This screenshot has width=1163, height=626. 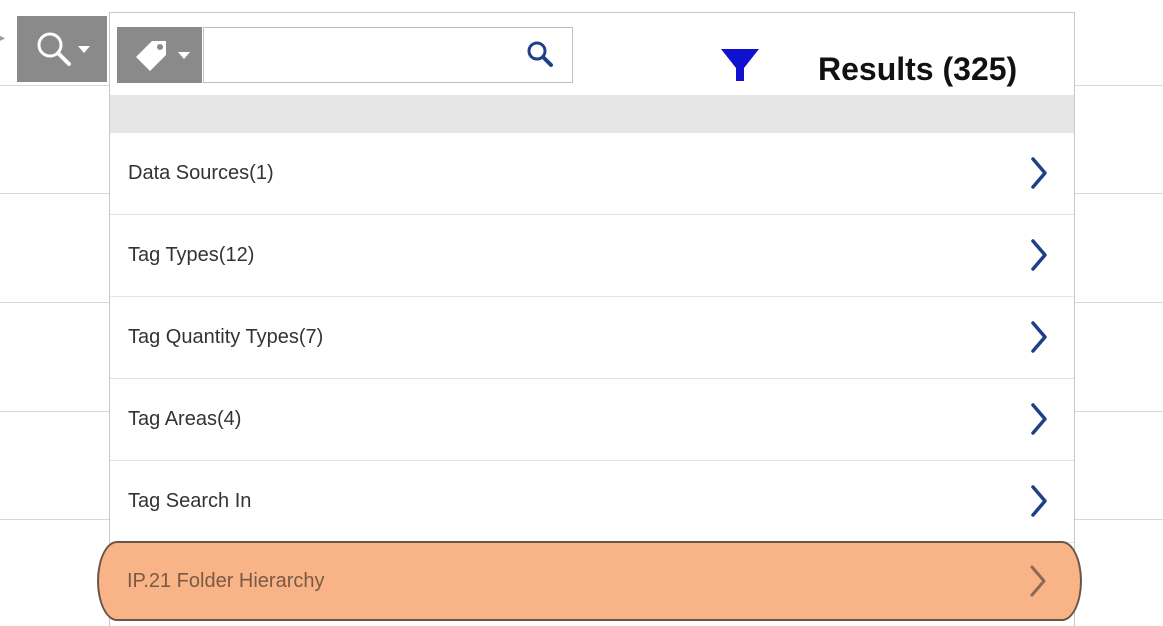 What do you see at coordinates (592, 420) in the screenshot?
I see `filter-item-tag-areas: Tag Areas(4)` at bounding box center [592, 420].